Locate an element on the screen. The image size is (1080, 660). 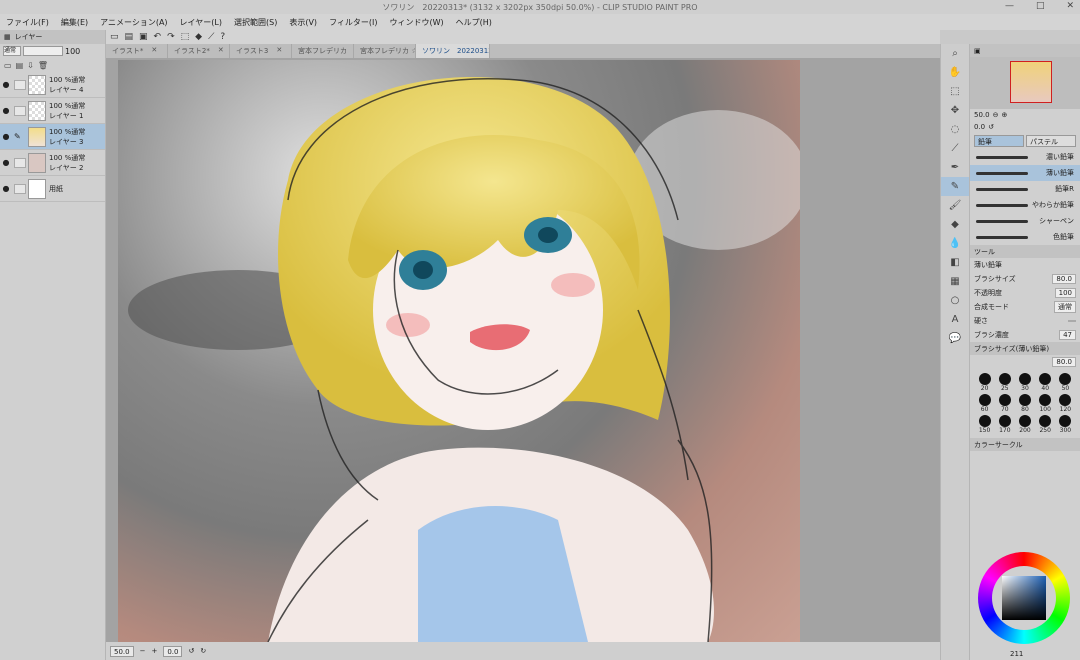
new-folder-icon: ▤ is located at coordinates (20, 65).